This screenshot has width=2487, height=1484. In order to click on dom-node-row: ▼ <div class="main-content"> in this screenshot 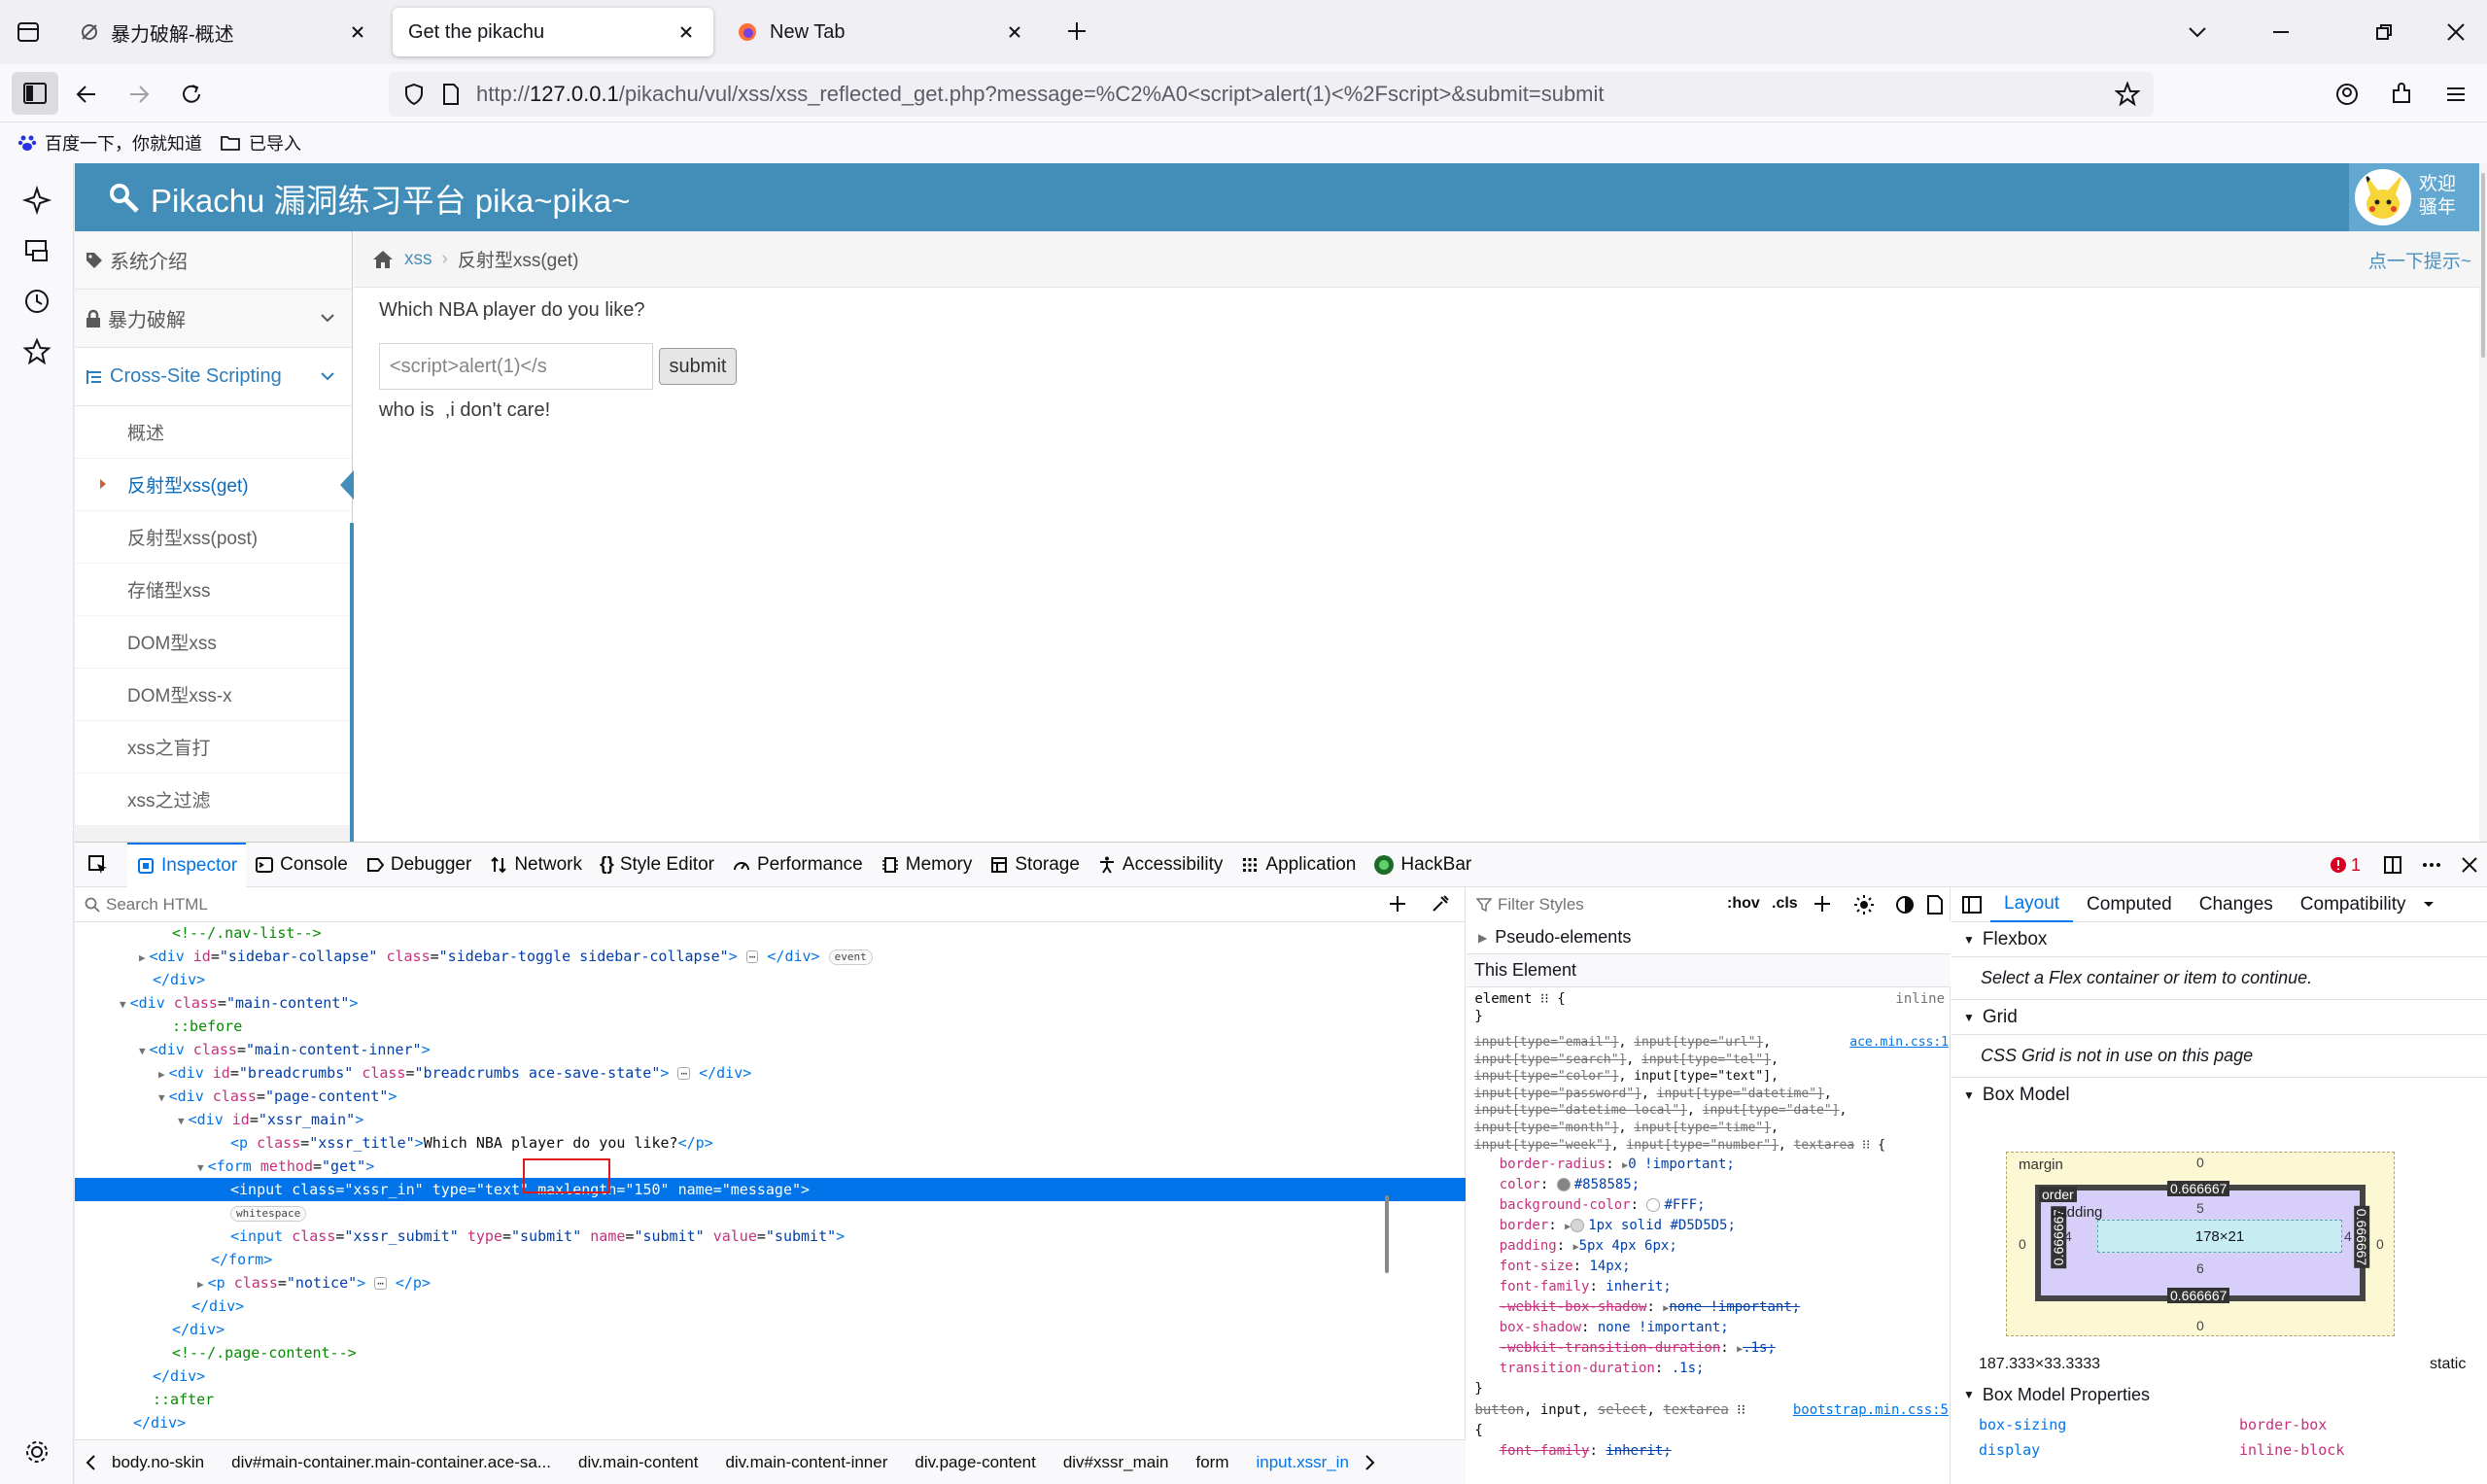, I will do `click(770, 1003)`.